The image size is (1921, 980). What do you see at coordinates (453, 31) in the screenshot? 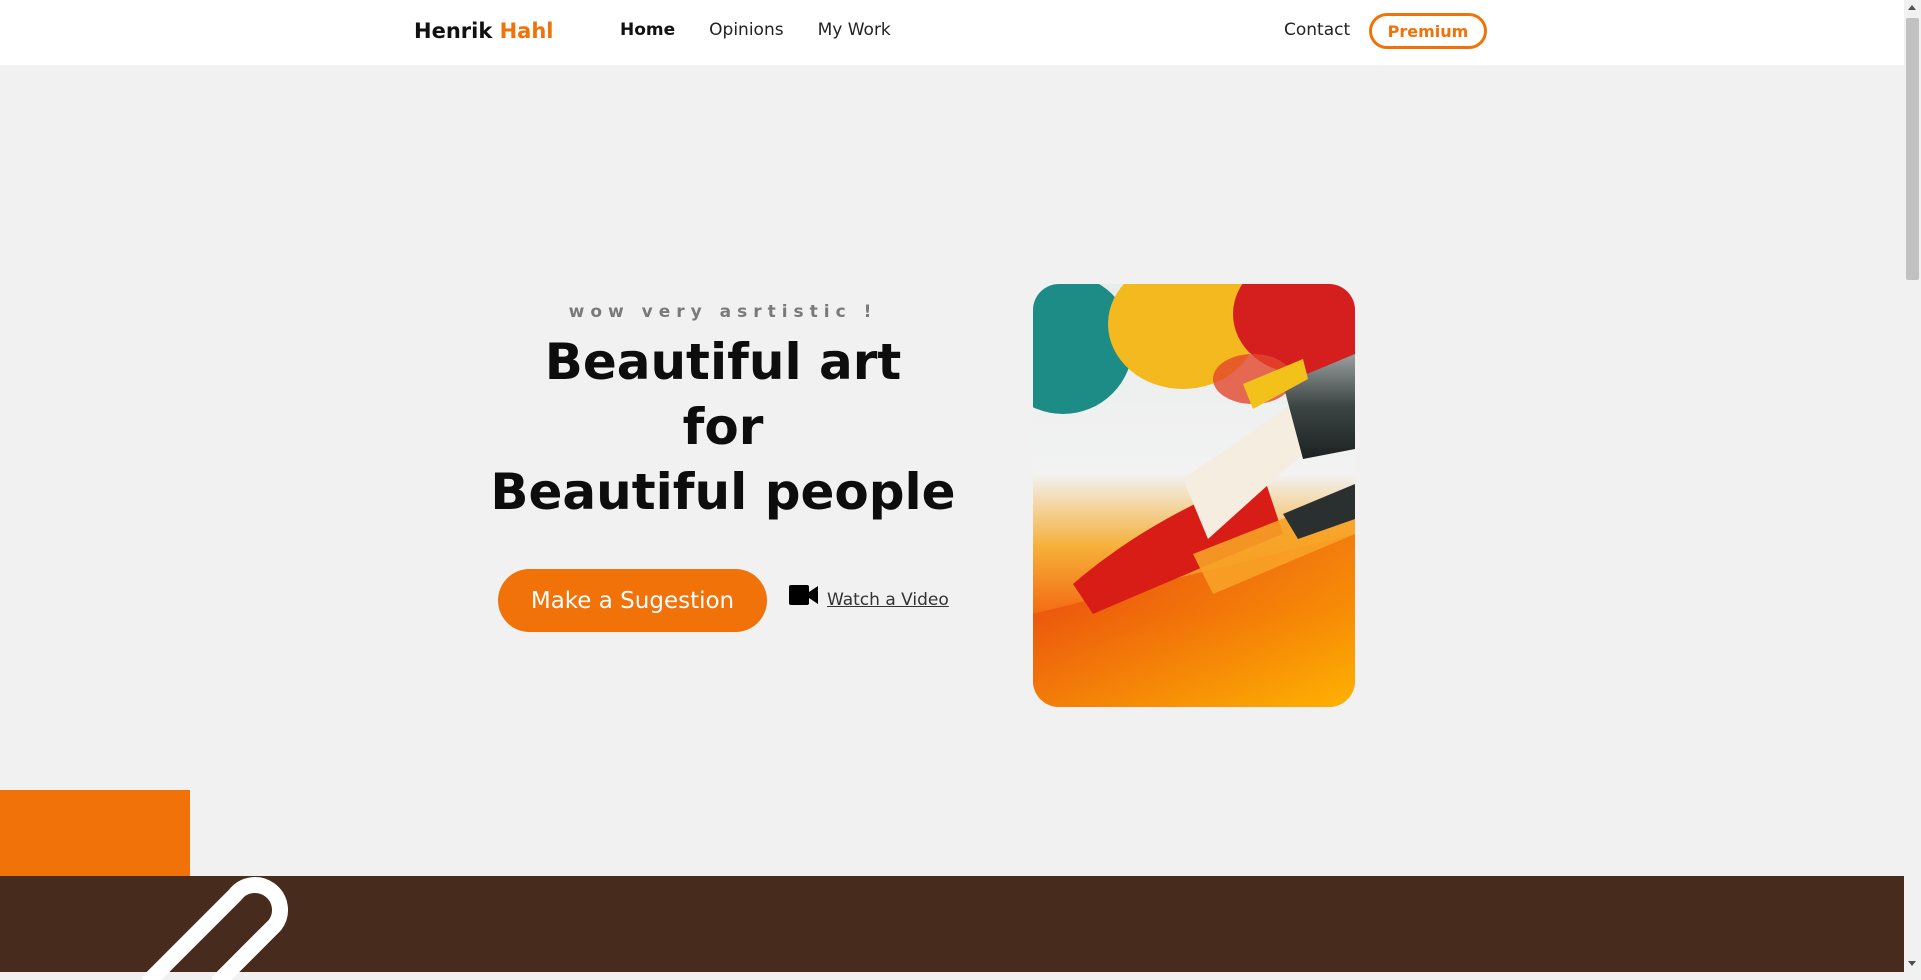
I see `logo-first-name: Henrik` at bounding box center [453, 31].